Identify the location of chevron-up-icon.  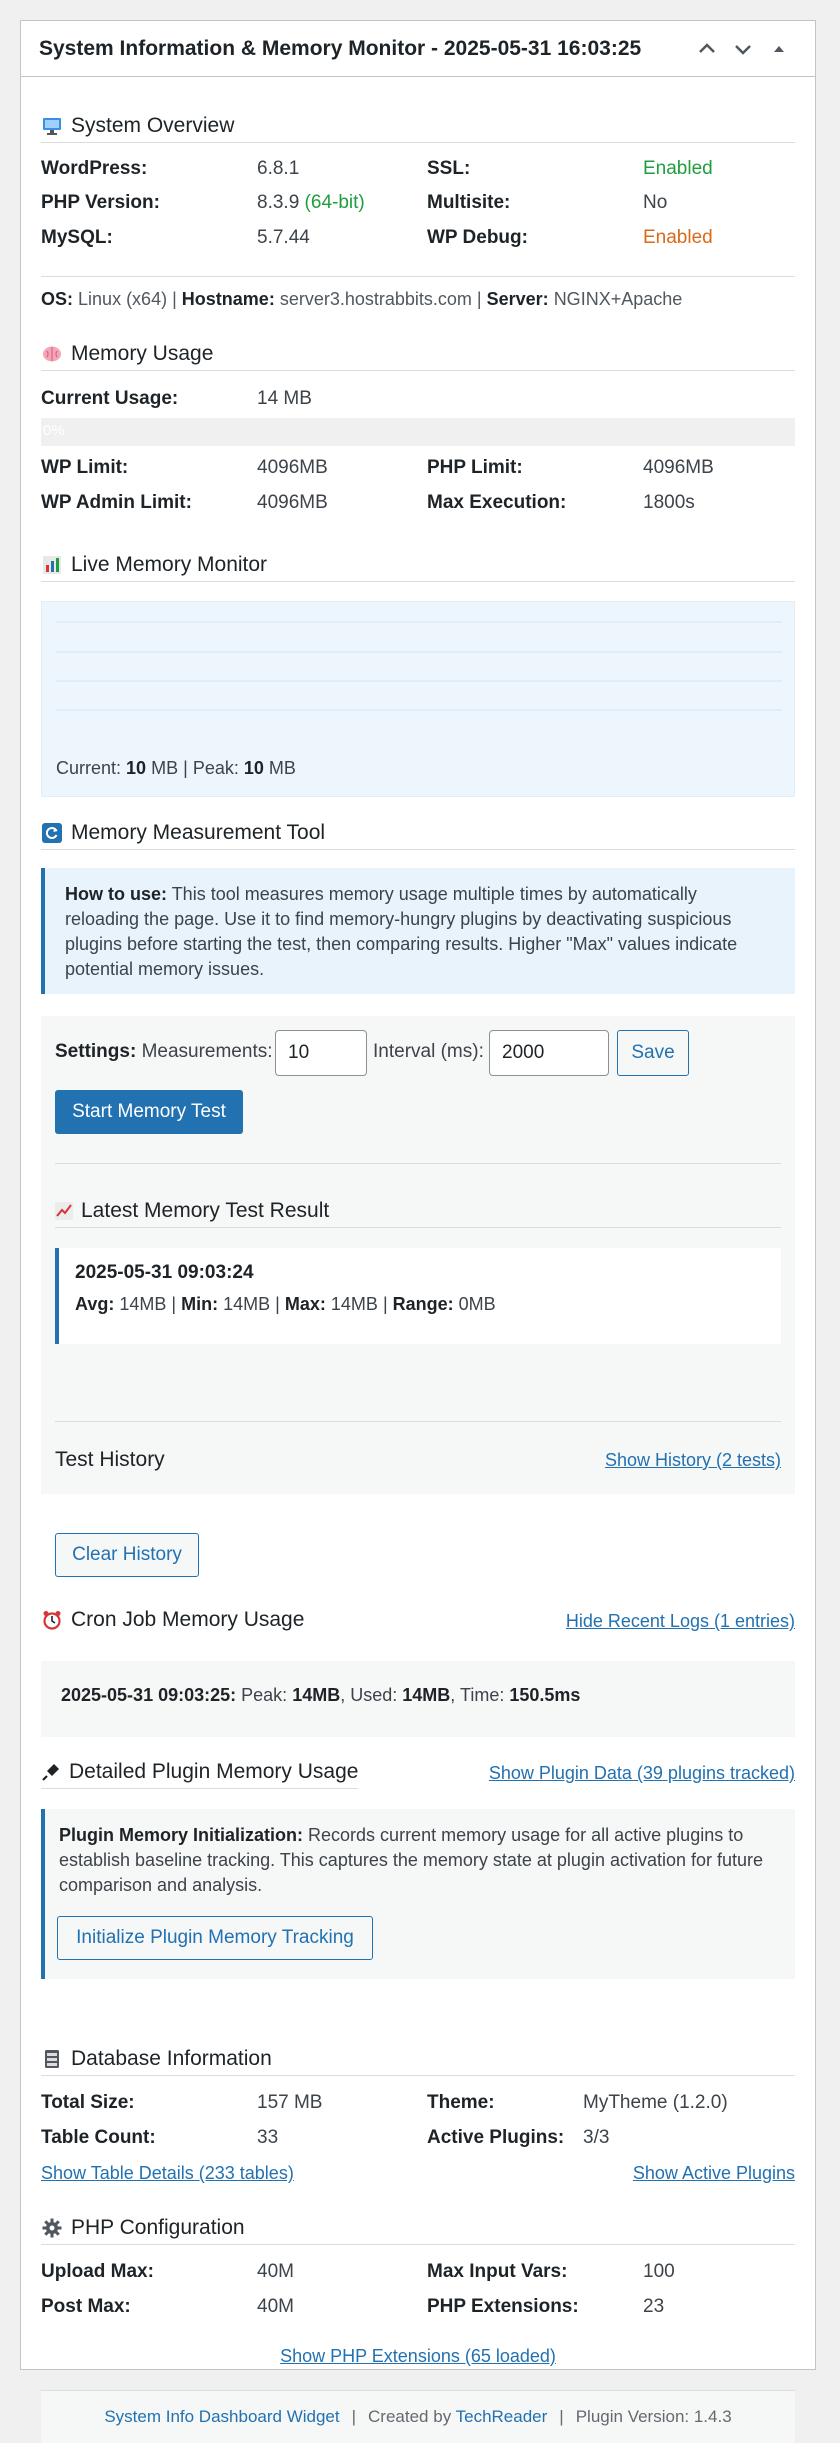
(707, 47).